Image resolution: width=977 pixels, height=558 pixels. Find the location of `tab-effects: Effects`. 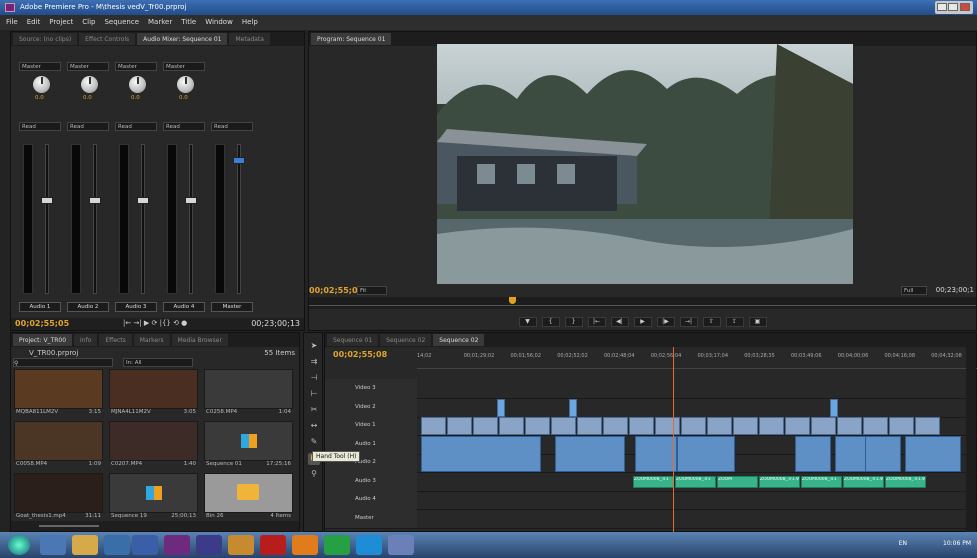

tab-effects: Effects is located at coordinates (115, 340).